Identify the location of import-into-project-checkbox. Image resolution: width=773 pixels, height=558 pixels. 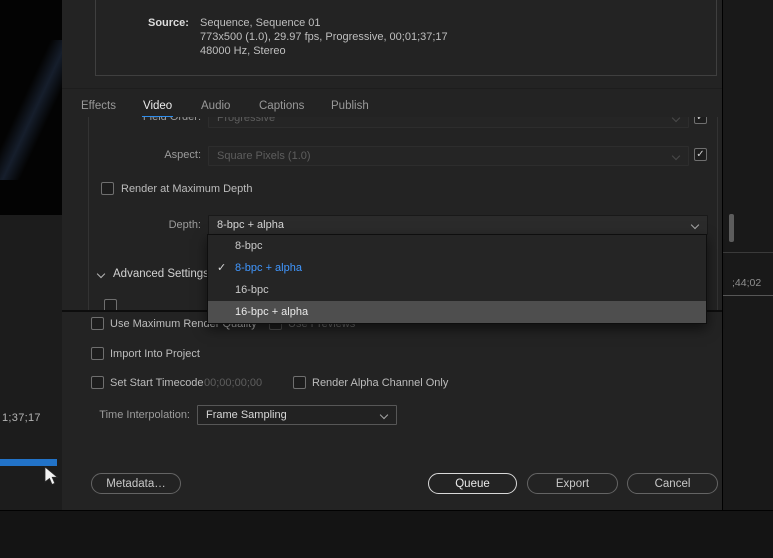
(97, 353).